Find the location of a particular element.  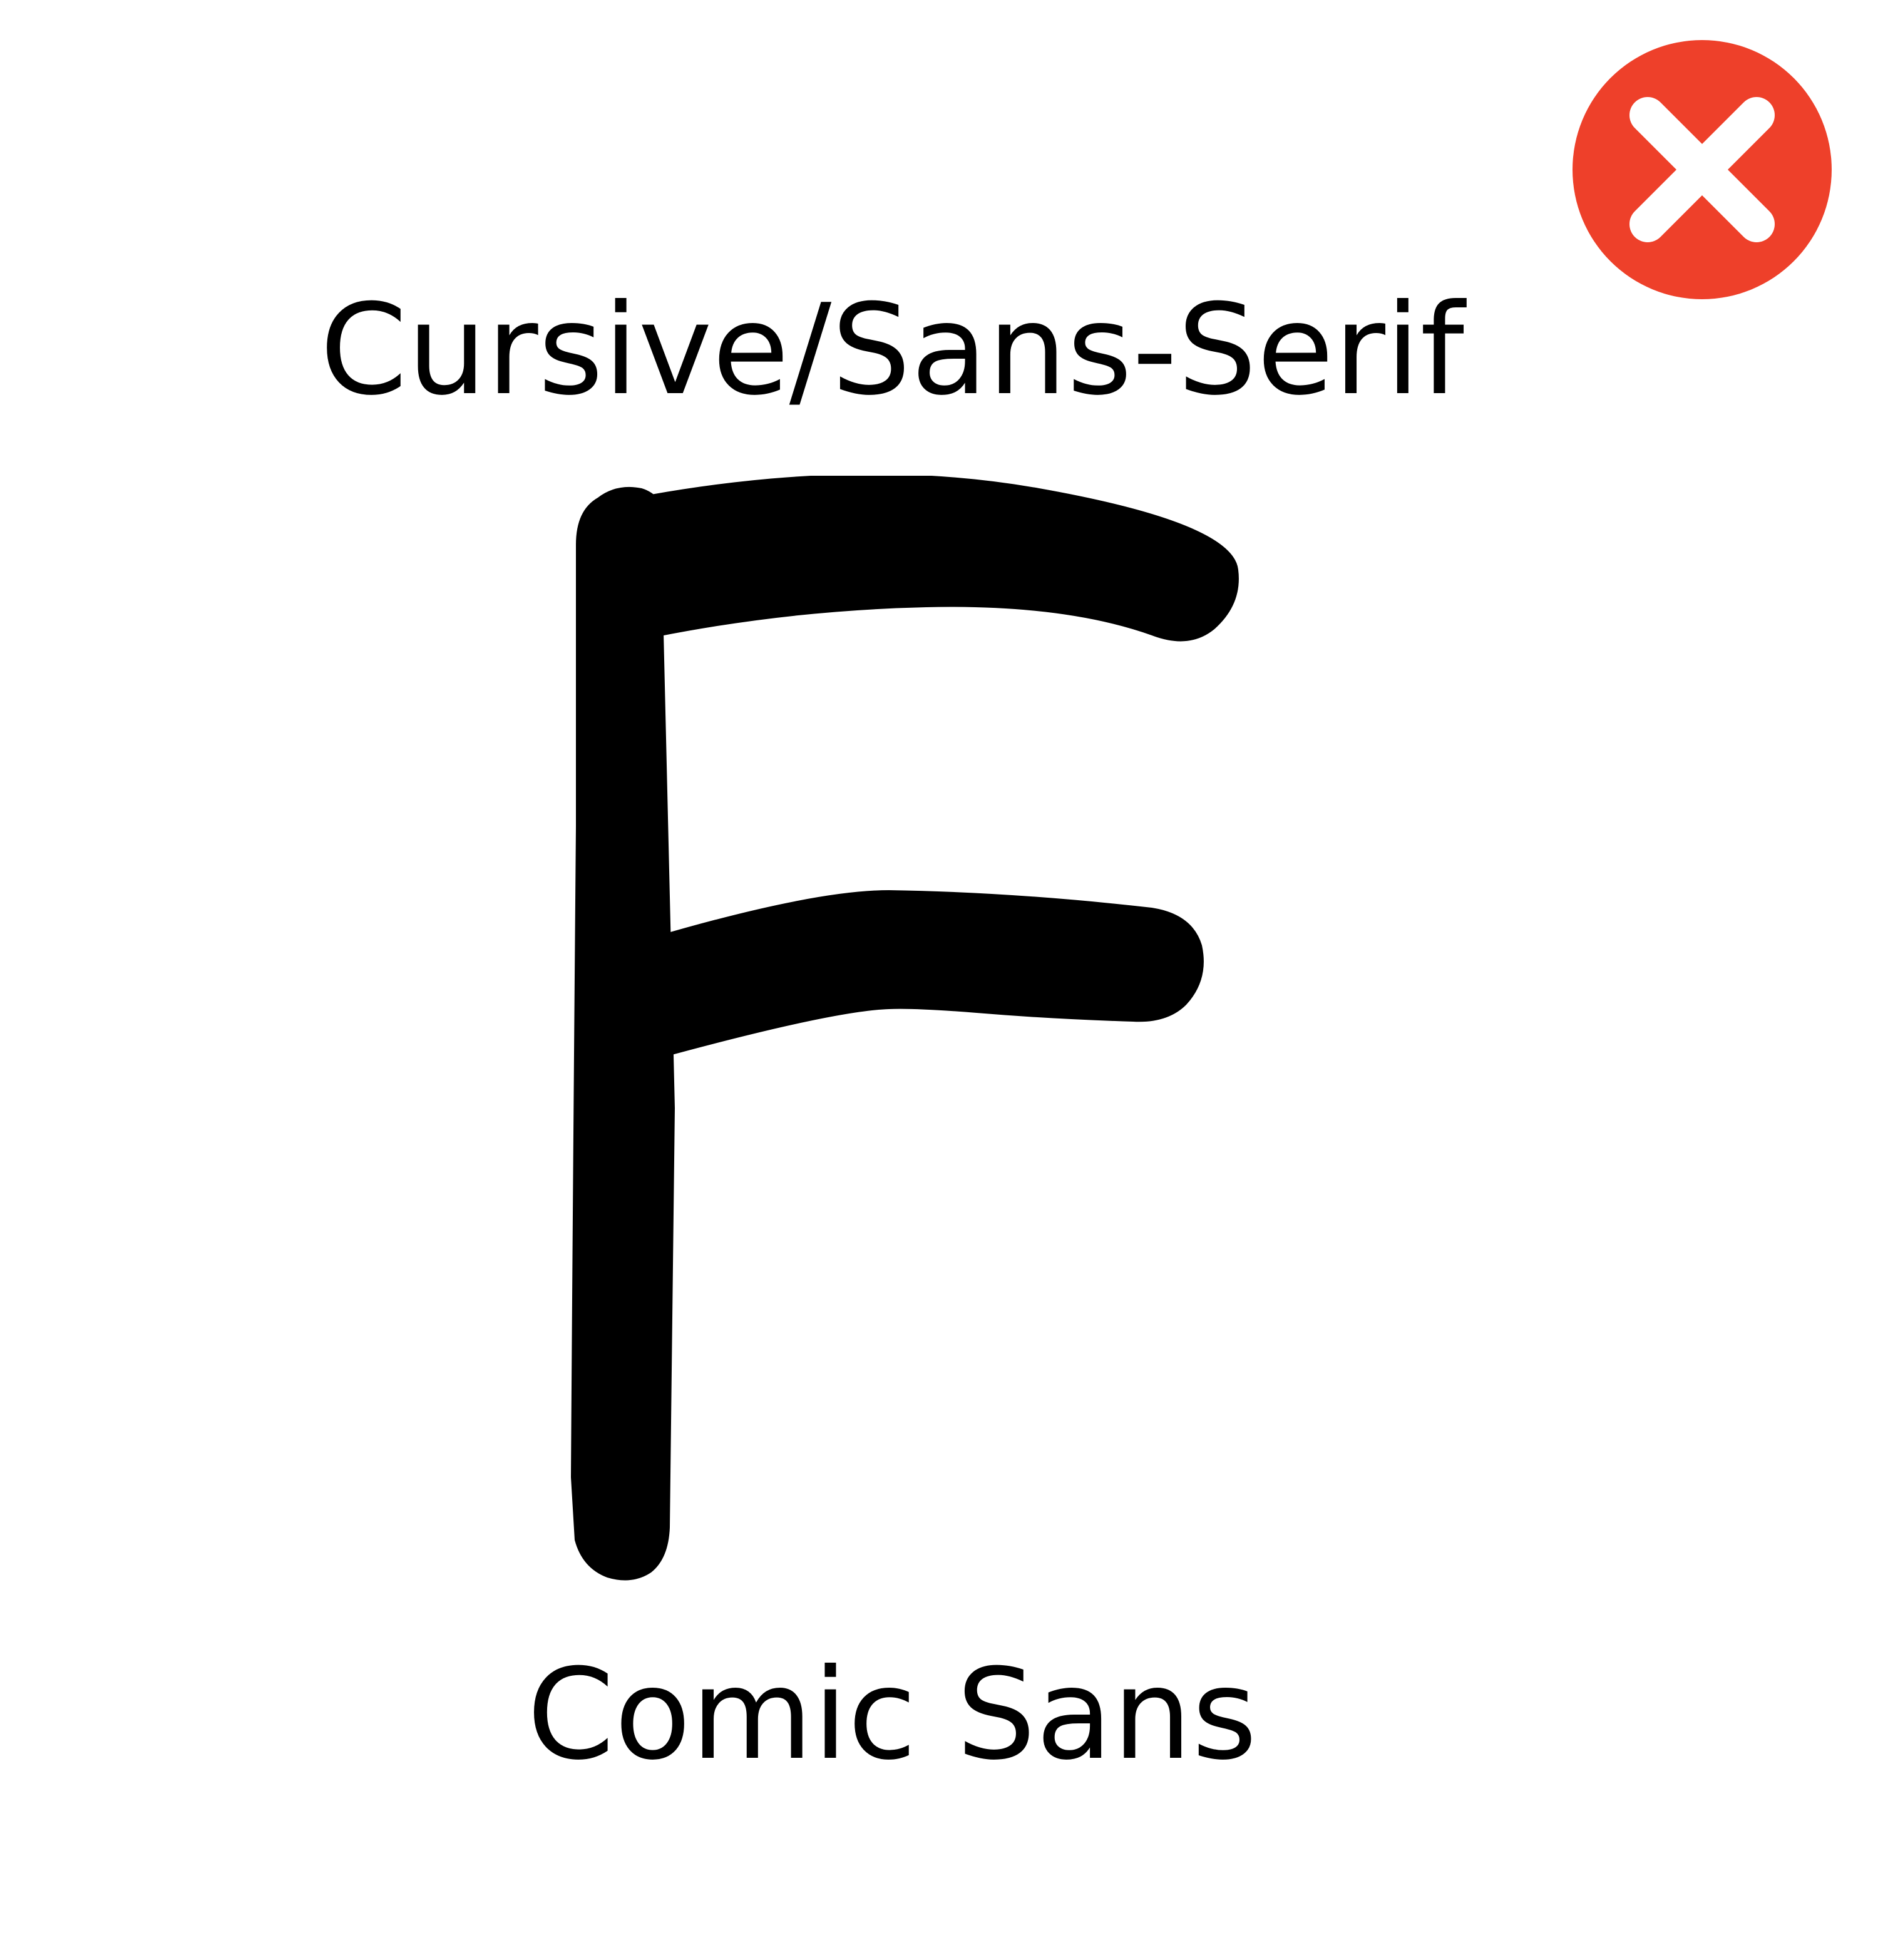

close-icon is located at coordinates (1702, 169).